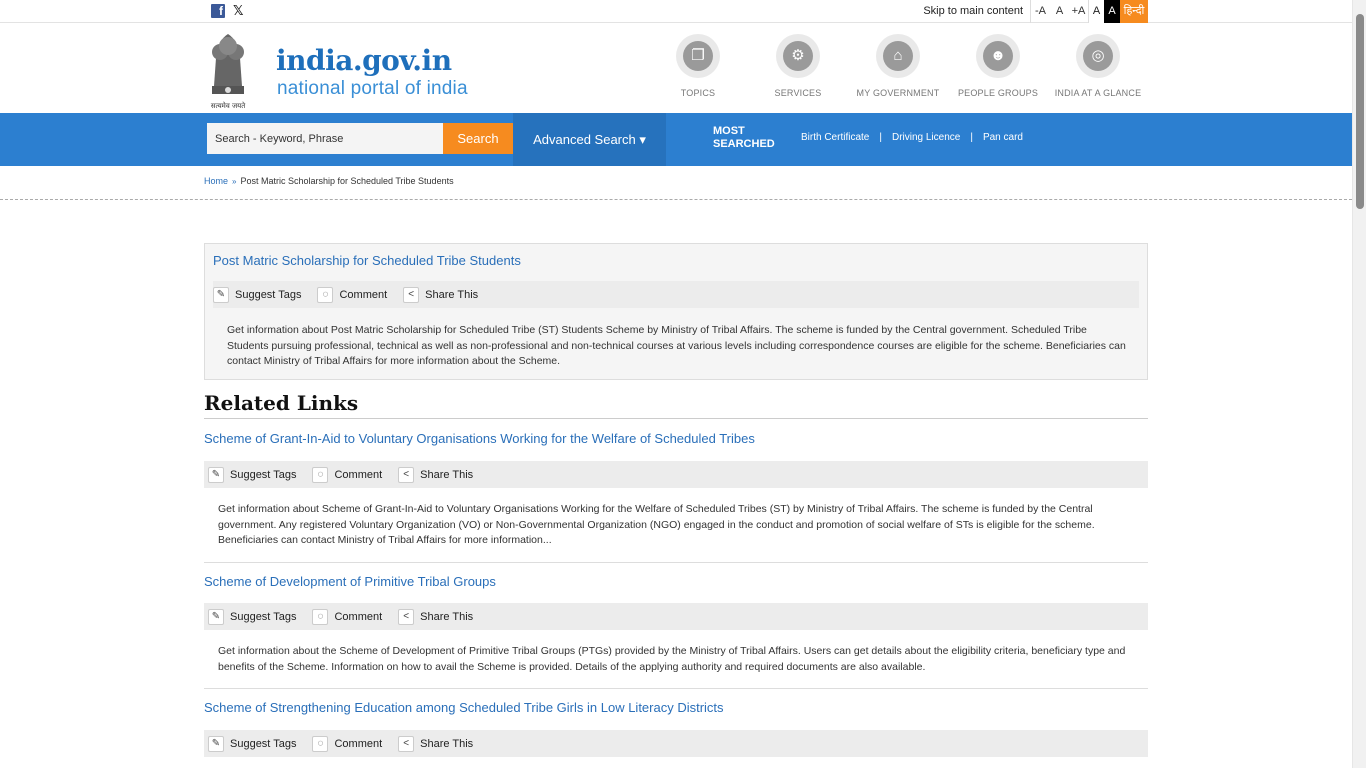 The height and width of the screenshot is (768, 1366). I want to click on glance-icon: ◎, so click(1098, 56).